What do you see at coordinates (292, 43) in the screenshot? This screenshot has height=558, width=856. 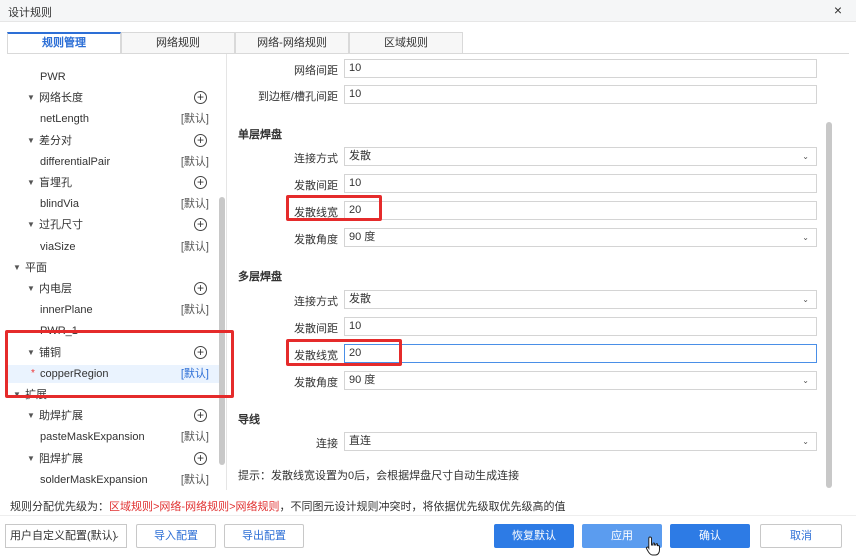 I see `tab-net-net-rules: 网络-网络规则` at bounding box center [292, 43].